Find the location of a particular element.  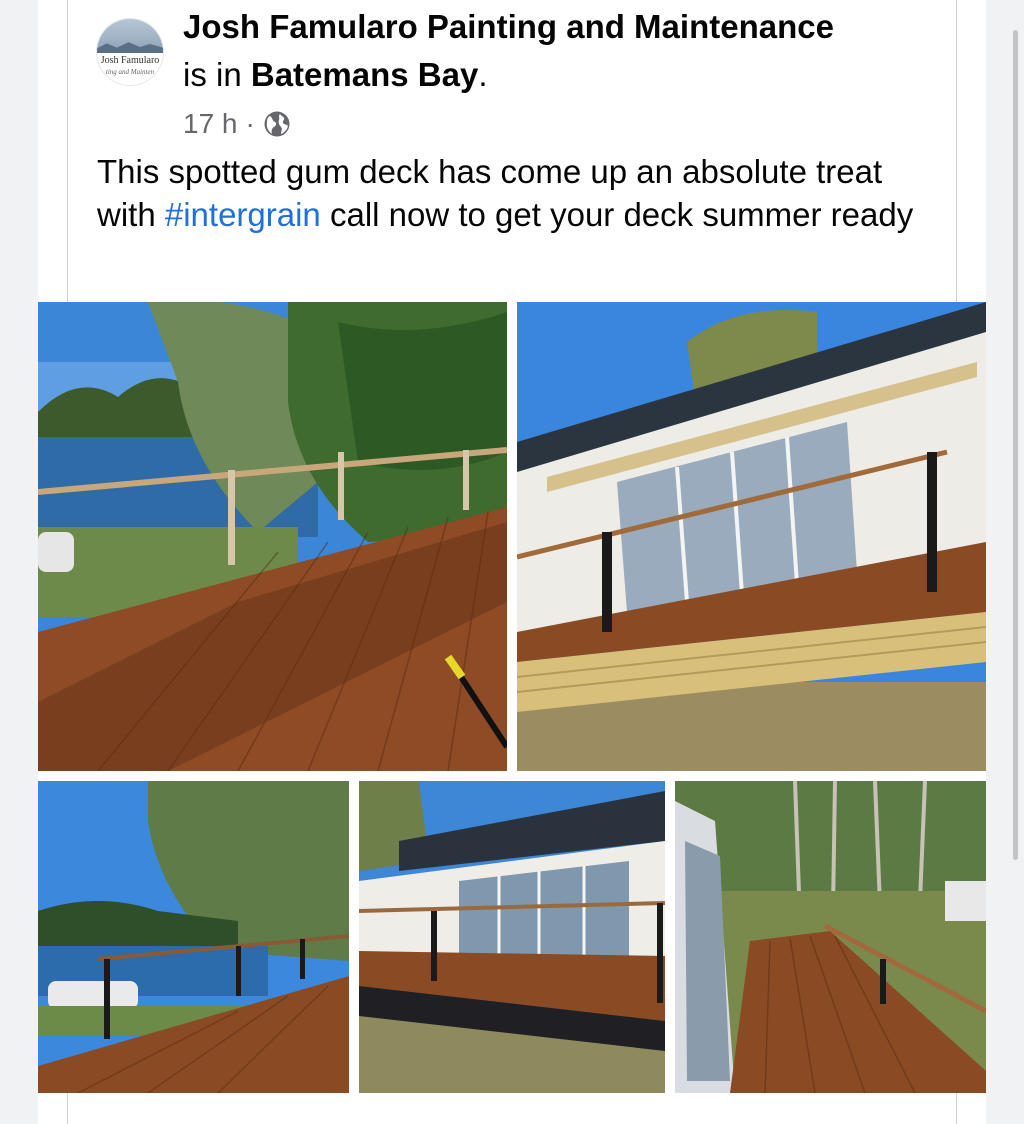

post-border-left is located at coordinates (67, 151).